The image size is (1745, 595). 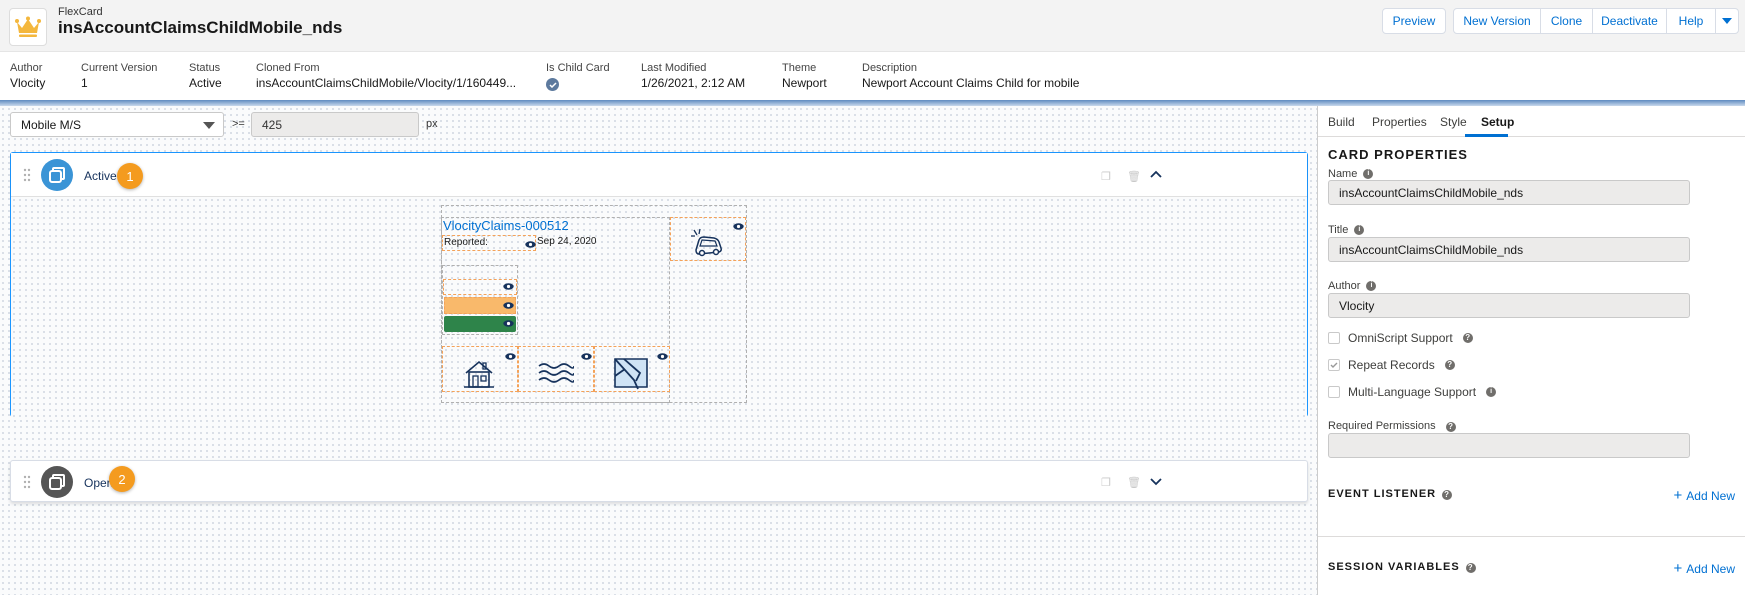 What do you see at coordinates (1509, 445) in the screenshot?
I see `required-permissions-field` at bounding box center [1509, 445].